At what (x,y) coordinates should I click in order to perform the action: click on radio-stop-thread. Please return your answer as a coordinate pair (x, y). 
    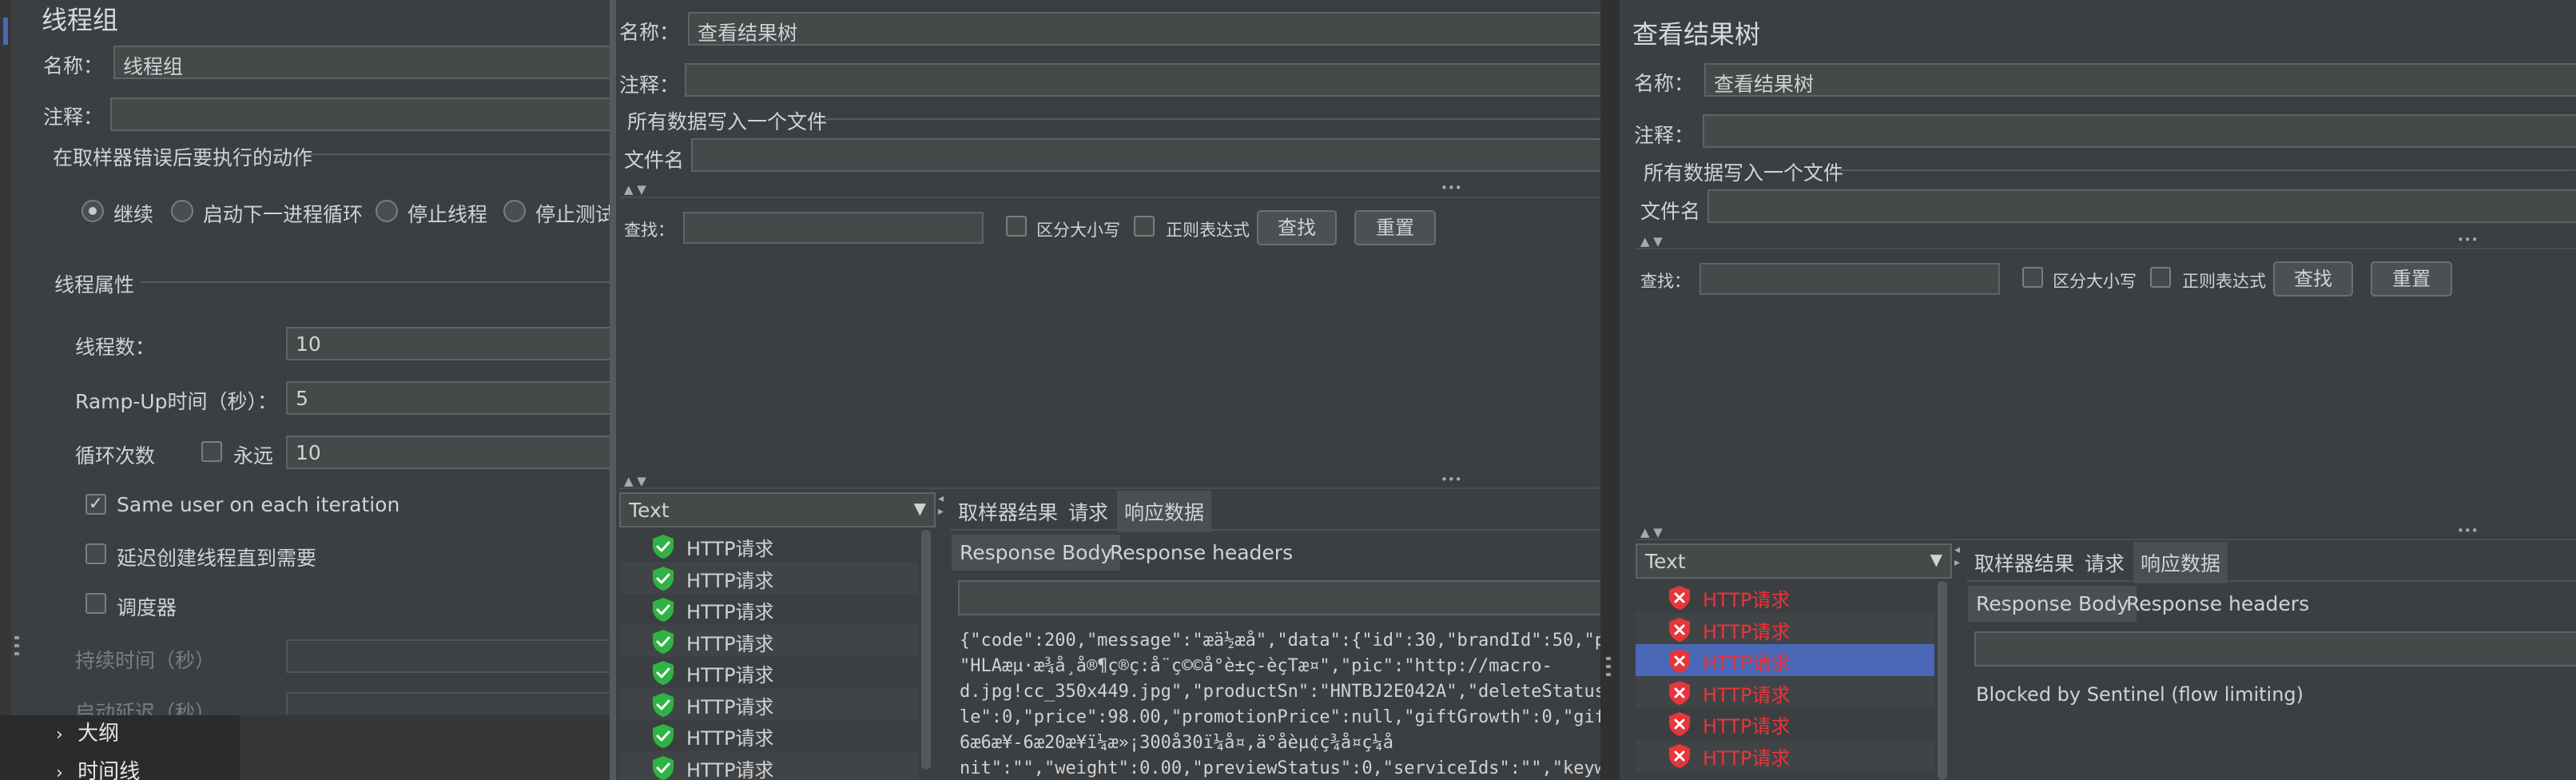
    Looking at the image, I should click on (387, 211).